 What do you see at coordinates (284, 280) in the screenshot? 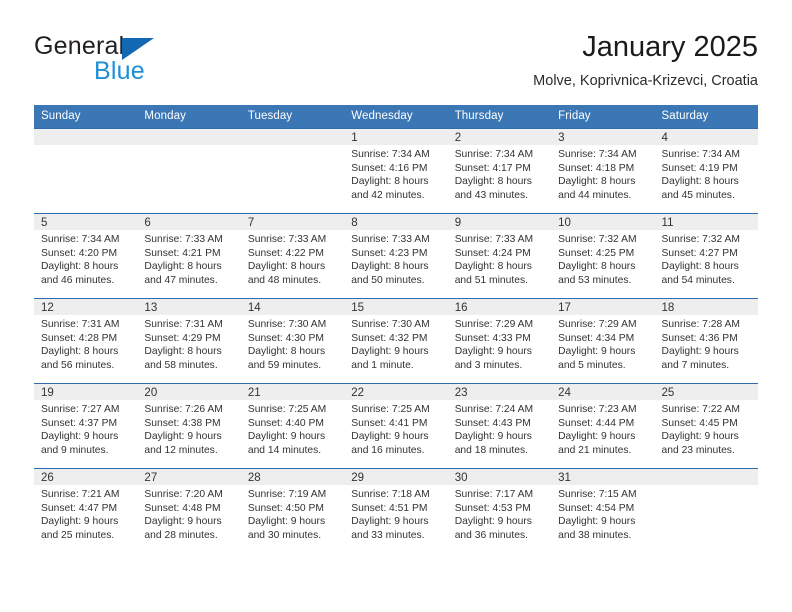
I see `daylight-duration-line2: and 48 minutes.` at bounding box center [284, 280].